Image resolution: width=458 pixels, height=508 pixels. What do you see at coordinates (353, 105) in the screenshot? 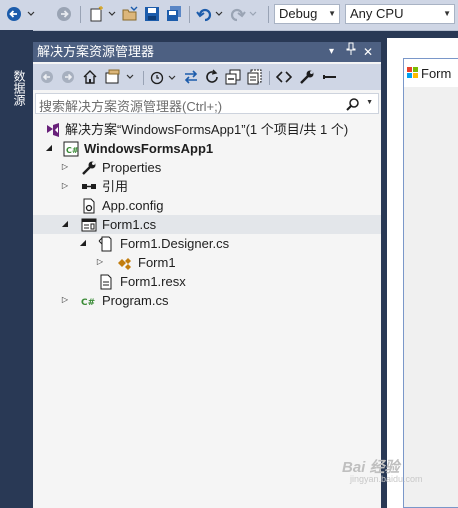
I see `search-icon` at bounding box center [353, 105].